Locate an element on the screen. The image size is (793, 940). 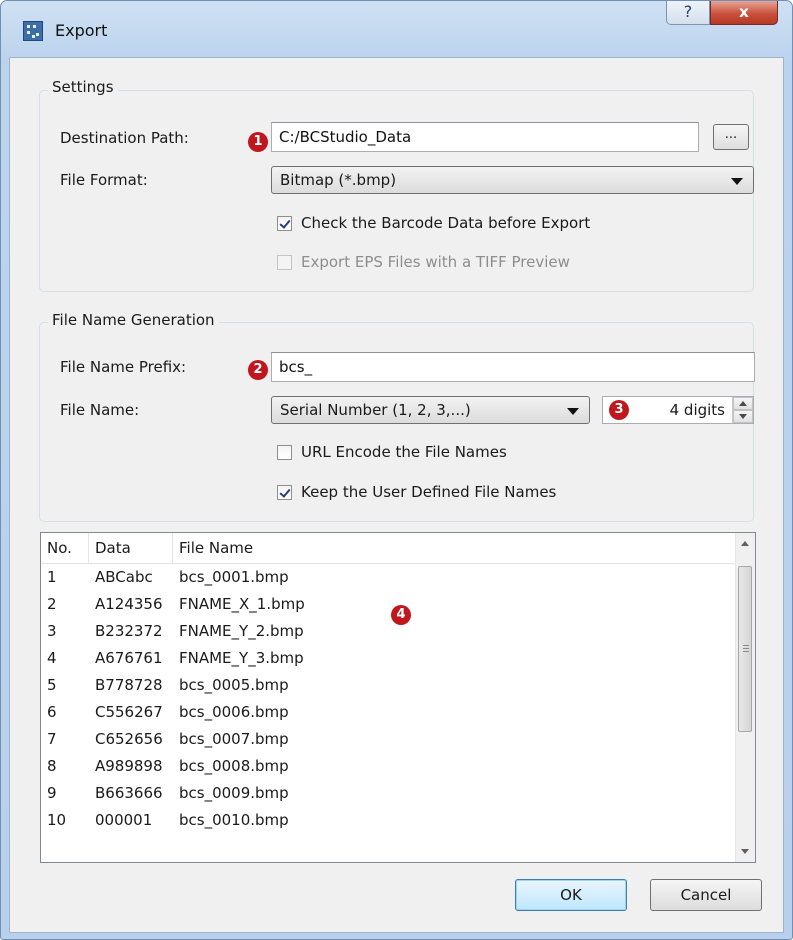
cell-no: 3 is located at coordinates (52, 631).